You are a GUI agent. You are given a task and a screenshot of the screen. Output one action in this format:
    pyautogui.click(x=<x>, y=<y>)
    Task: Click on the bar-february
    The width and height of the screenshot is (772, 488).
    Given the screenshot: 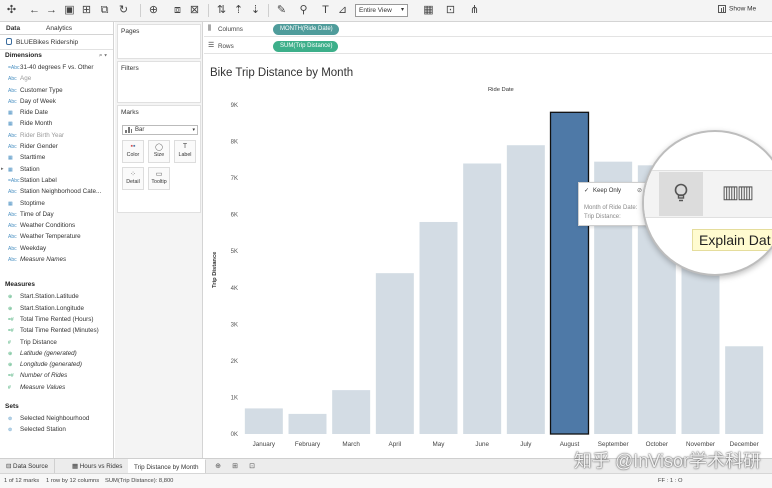 What is the action you would take?
    pyautogui.click(x=307, y=423)
    